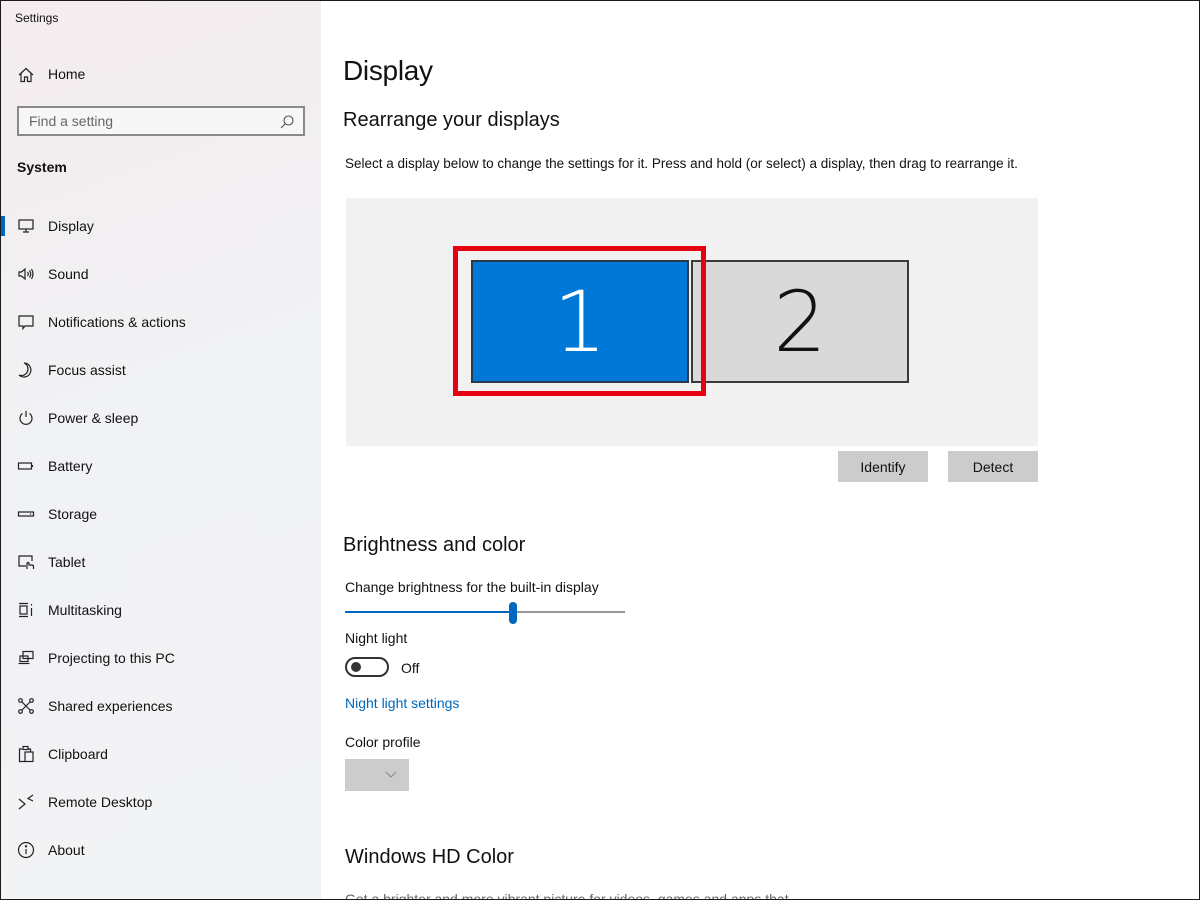  What do you see at coordinates (391, 774) in the screenshot?
I see `chevron-down-icon` at bounding box center [391, 774].